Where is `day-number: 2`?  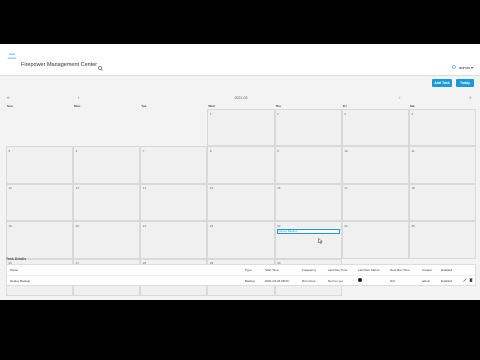 day-number: 2 is located at coordinates (278, 113).